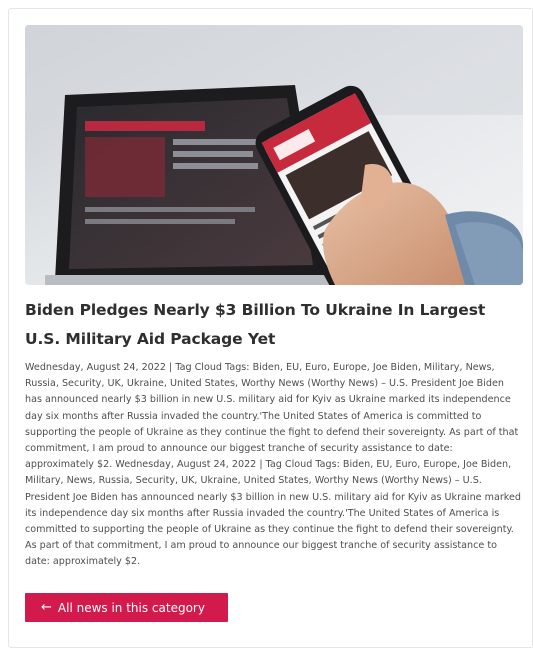  What do you see at coordinates (131, 607) in the screenshot?
I see `all-news-label: All news in this category` at bounding box center [131, 607].